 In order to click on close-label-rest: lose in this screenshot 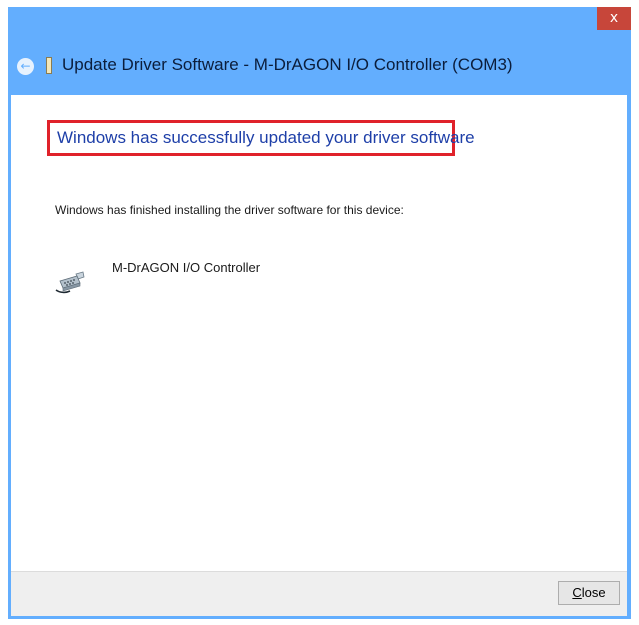, I will do `click(593, 592)`.